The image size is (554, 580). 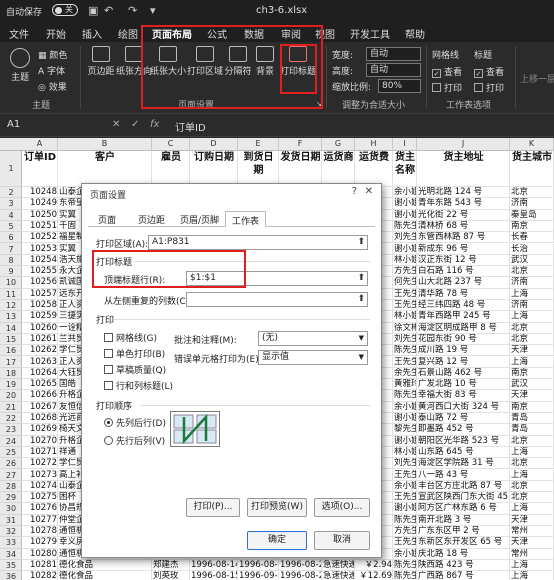 What do you see at coordinates (405, 407) in the screenshot?
I see `table-cell: 余小姐` at bounding box center [405, 407].